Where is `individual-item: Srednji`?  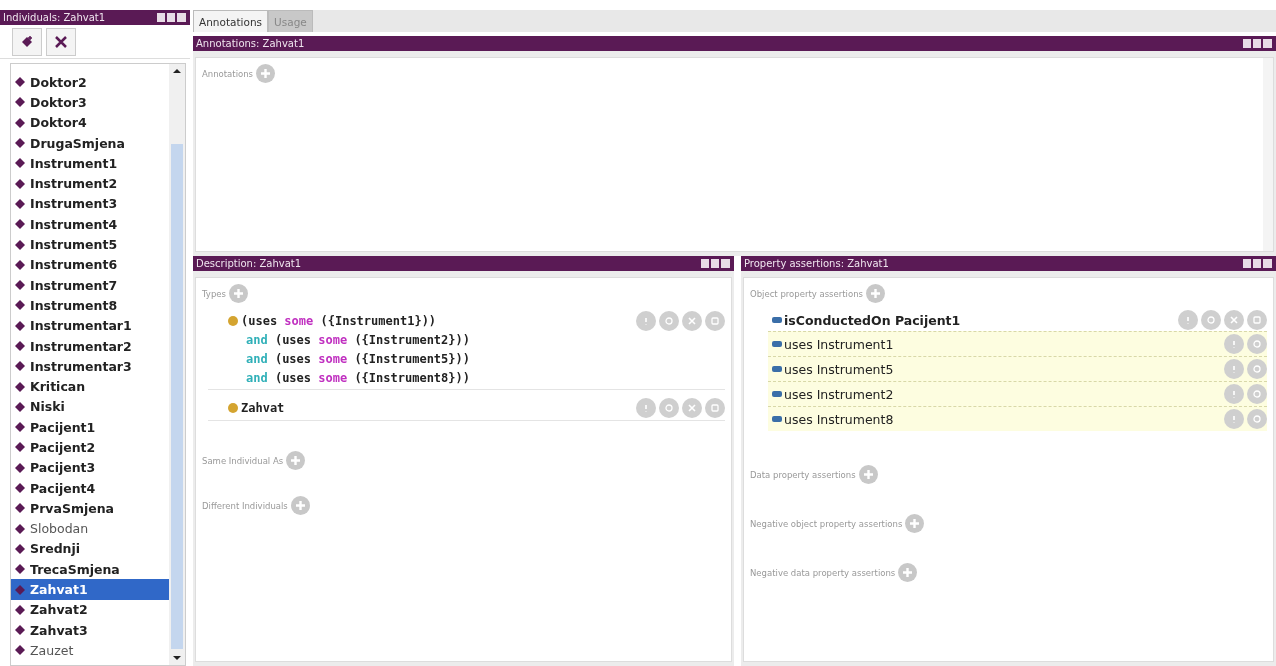 individual-item: Srednji is located at coordinates (90, 549).